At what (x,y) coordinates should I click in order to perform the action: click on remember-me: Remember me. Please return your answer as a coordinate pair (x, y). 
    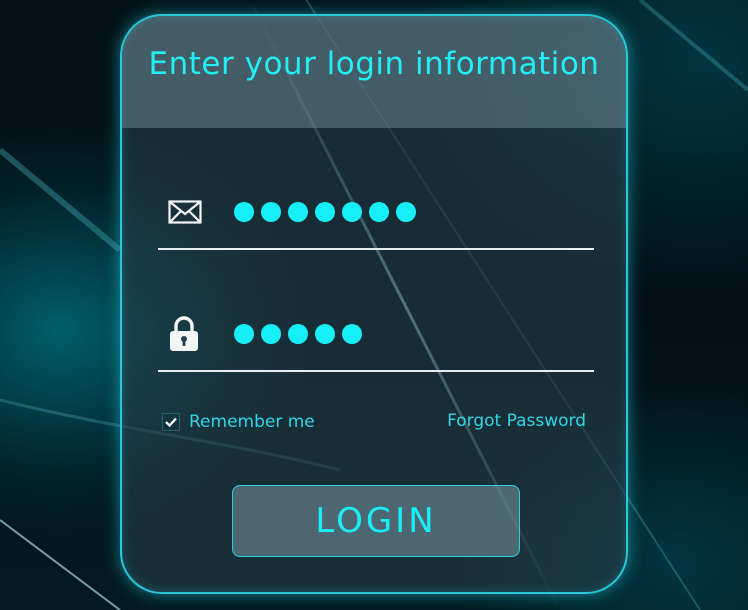
    Looking at the image, I should click on (238, 422).